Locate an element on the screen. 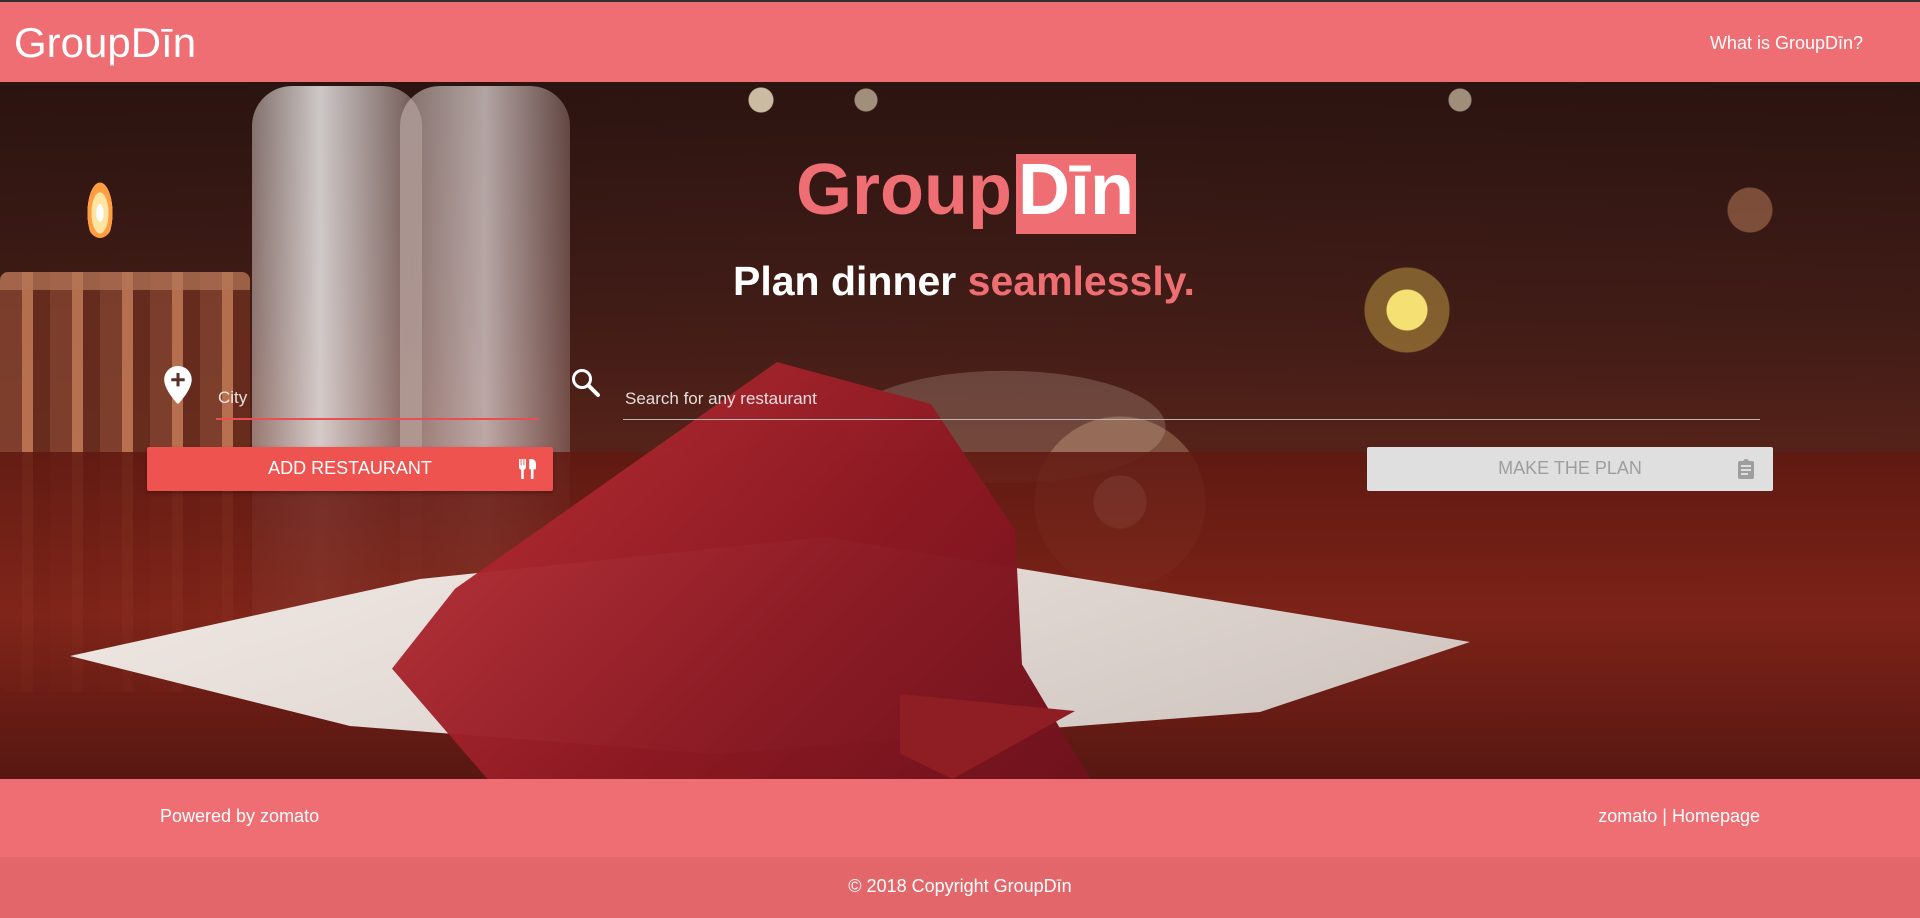 The height and width of the screenshot is (918, 1920). make-the-plan-button: MAKE THE PLAN is located at coordinates (1570, 469).